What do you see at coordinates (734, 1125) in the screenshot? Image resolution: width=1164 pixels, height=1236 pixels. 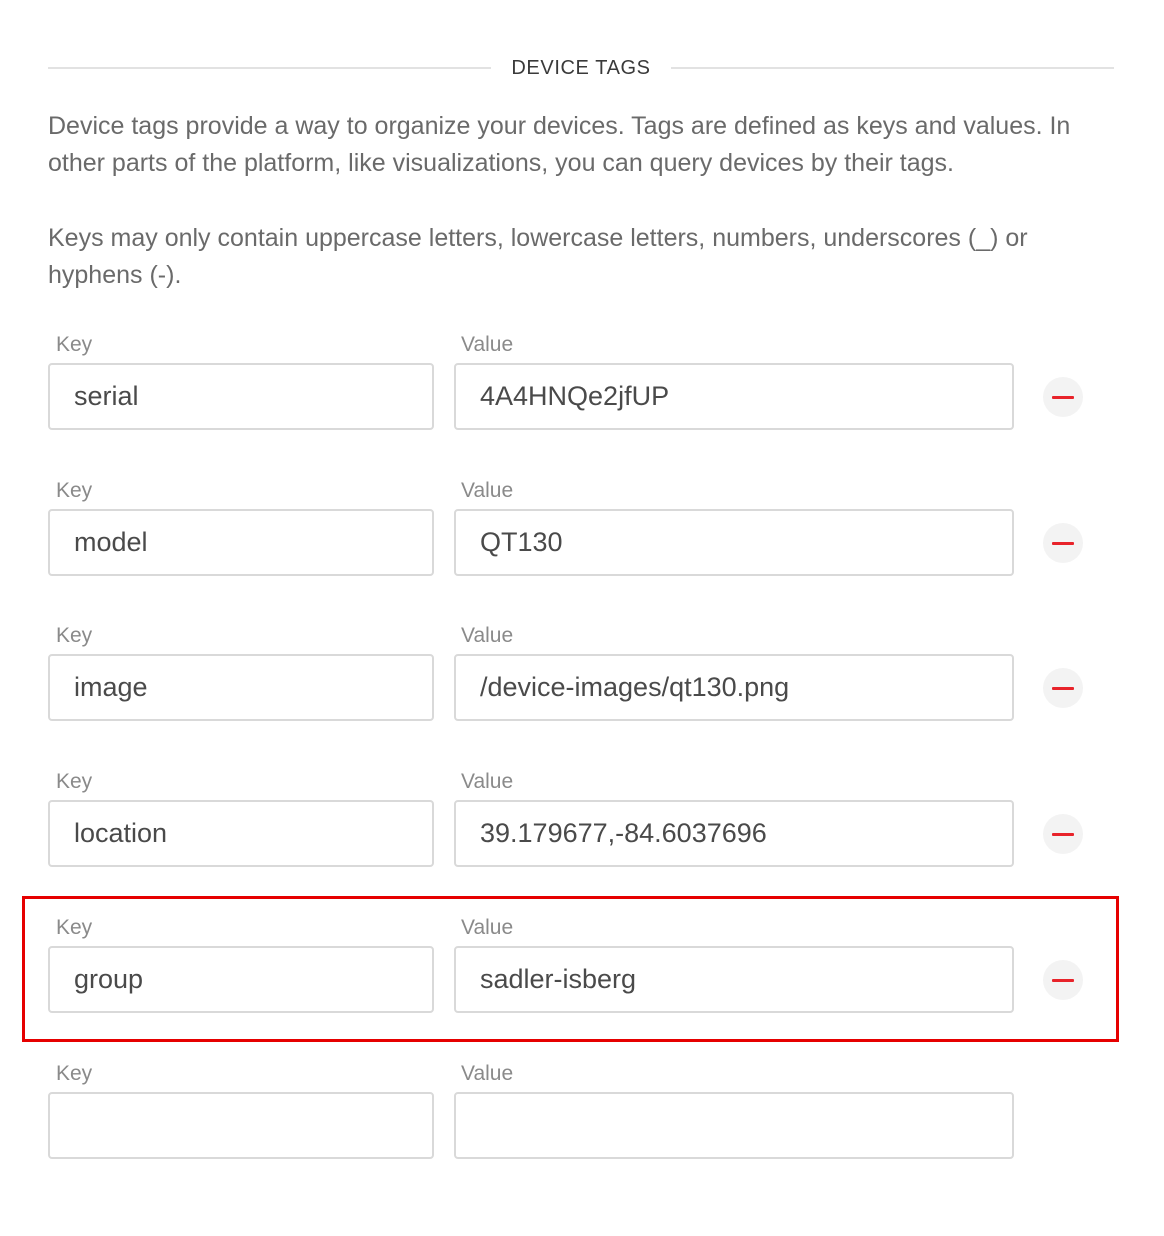 I see `new-tag-value-input` at bounding box center [734, 1125].